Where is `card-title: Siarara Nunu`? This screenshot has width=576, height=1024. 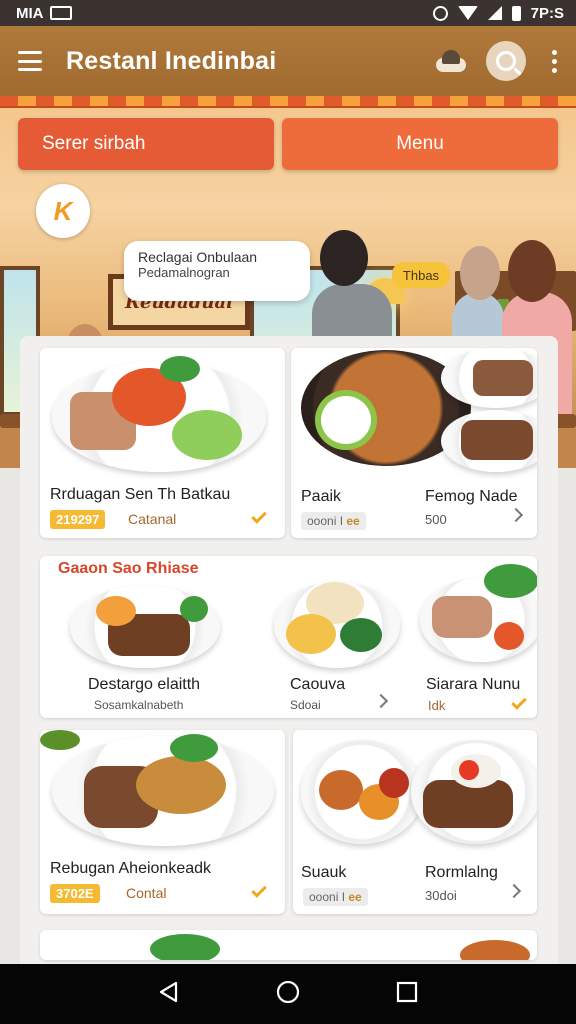 card-title: Siarara Nunu is located at coordinates (473, 684).